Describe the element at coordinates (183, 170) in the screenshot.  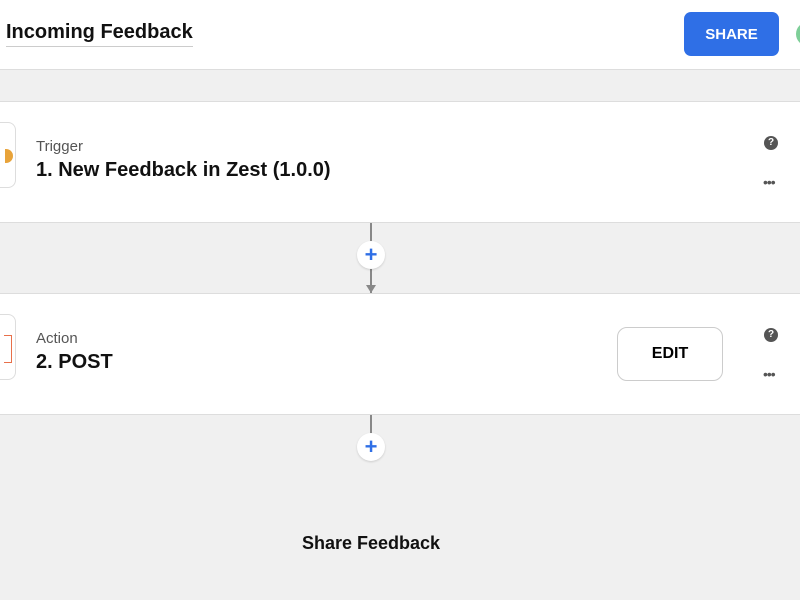
I see `step-title: 1. New Feedback in Zest (1.0.0)` at that location.